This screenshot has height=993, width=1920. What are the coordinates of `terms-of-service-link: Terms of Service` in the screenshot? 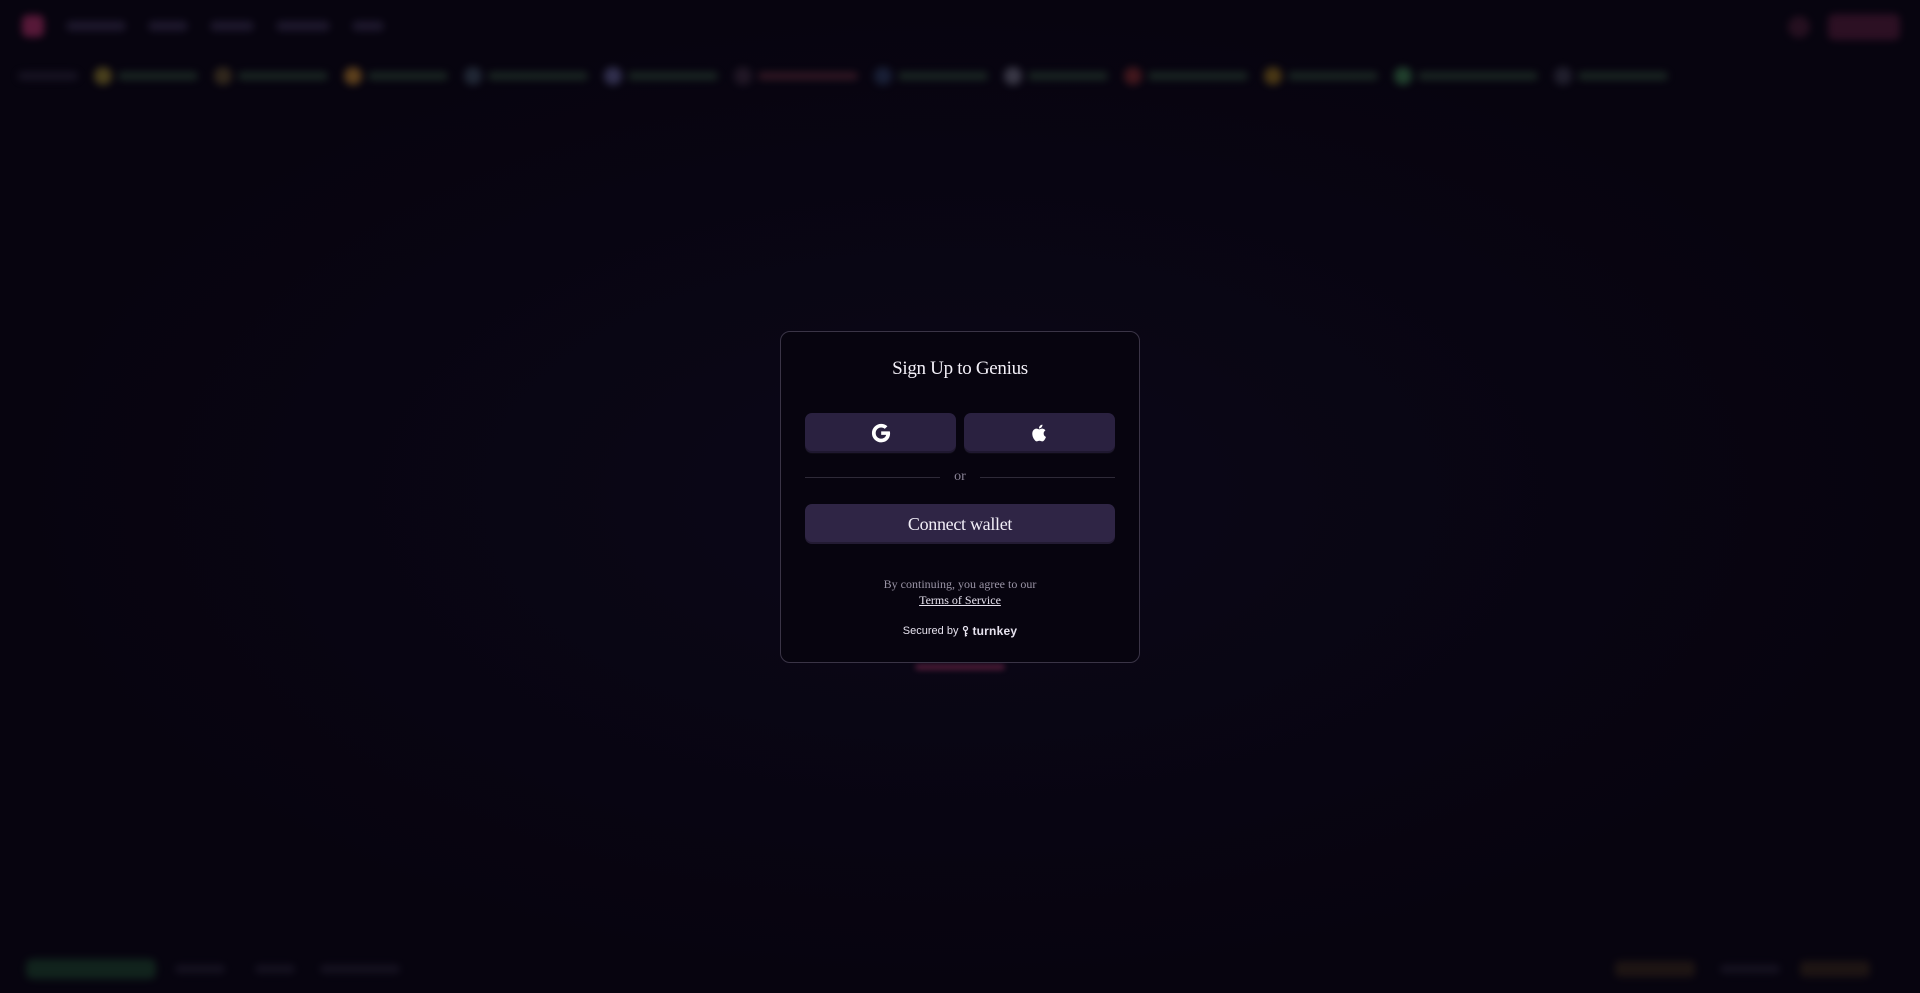 It's located at (960, 600).